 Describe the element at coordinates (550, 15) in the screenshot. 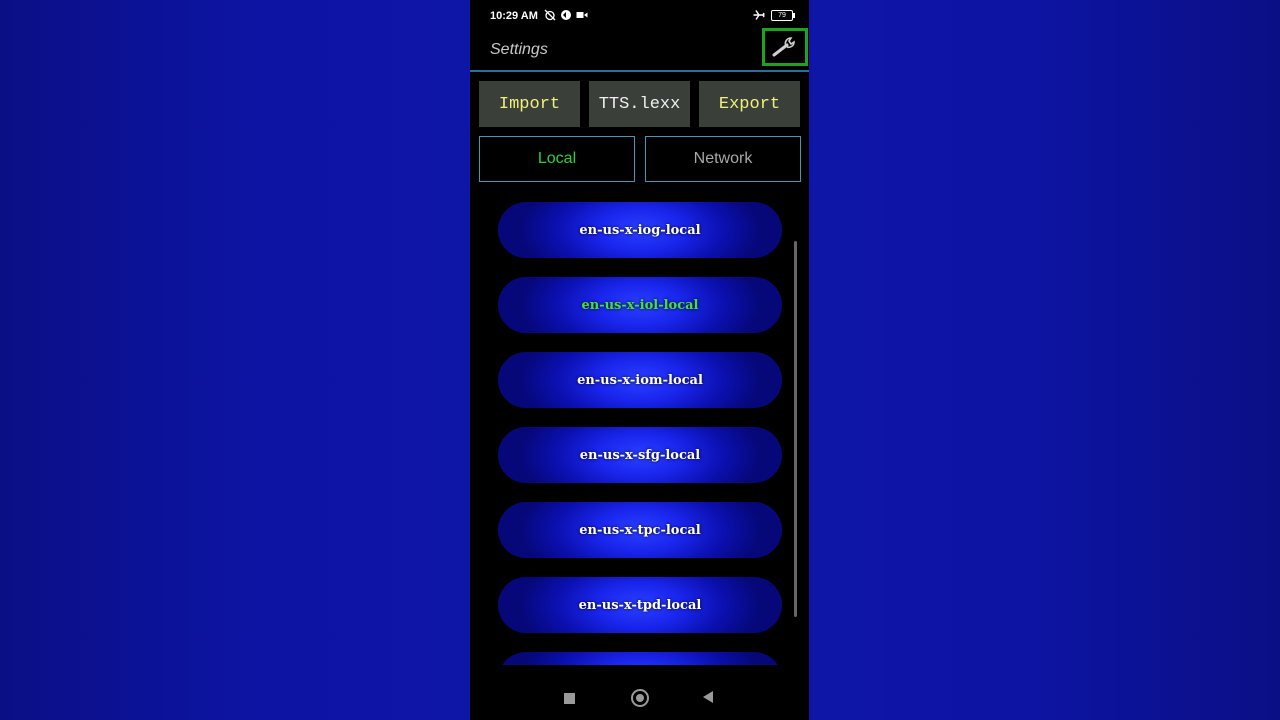

I see `alarm-off-icon` at that location.